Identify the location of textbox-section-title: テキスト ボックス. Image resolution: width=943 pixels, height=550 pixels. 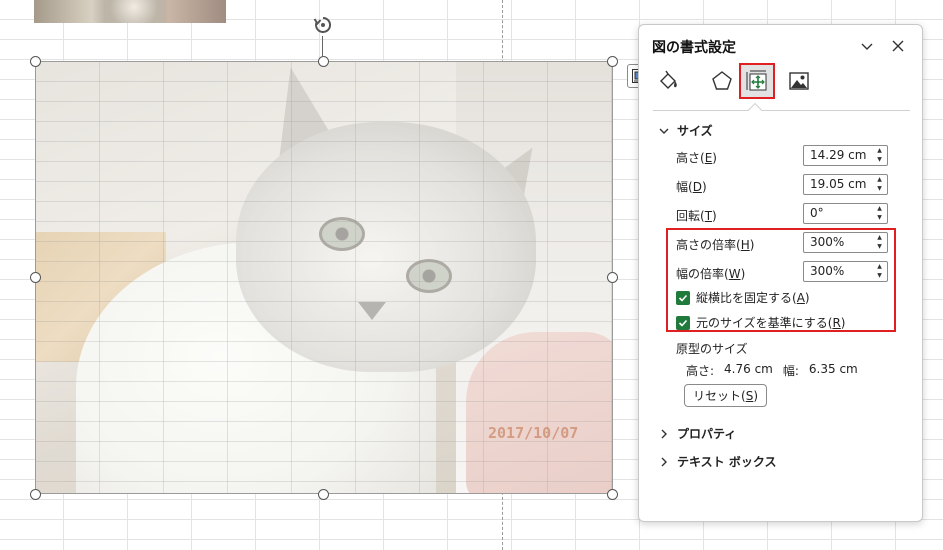
(727, 462).